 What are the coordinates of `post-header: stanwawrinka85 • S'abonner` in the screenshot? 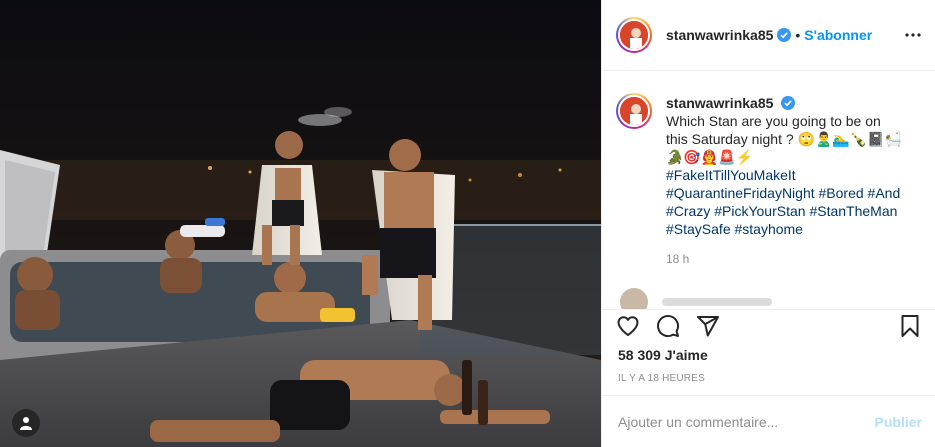 It's located at (768, 35).